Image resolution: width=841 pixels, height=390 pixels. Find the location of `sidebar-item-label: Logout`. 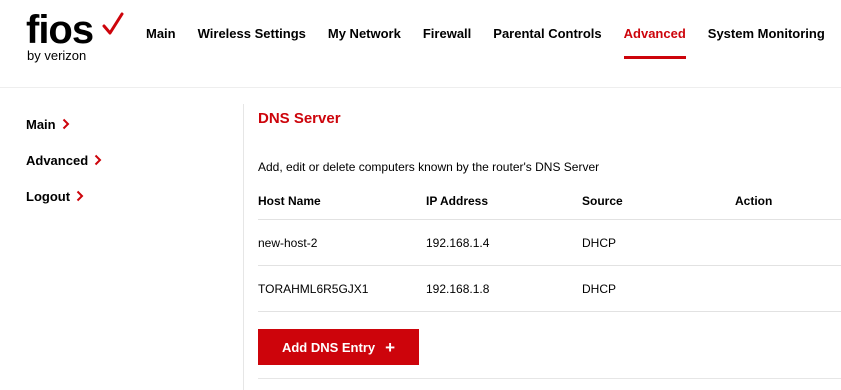

sidebar-item-label: Logout is located at coordinates (48, 196).